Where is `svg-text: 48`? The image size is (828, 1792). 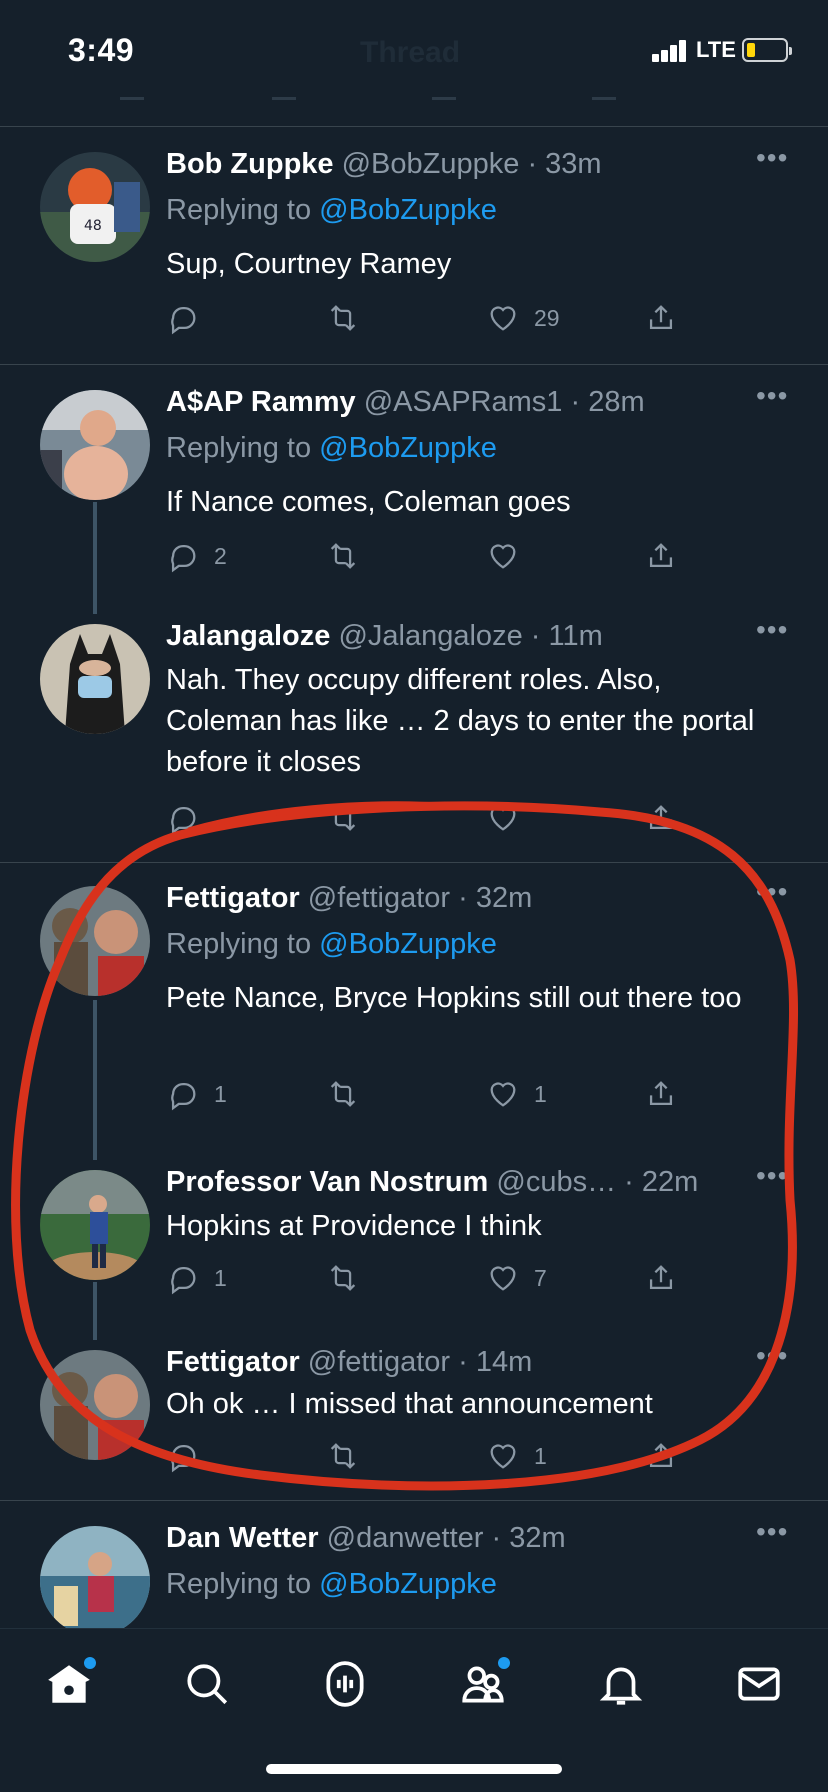
svg-text: 48 is located at coordinates (93, 226).